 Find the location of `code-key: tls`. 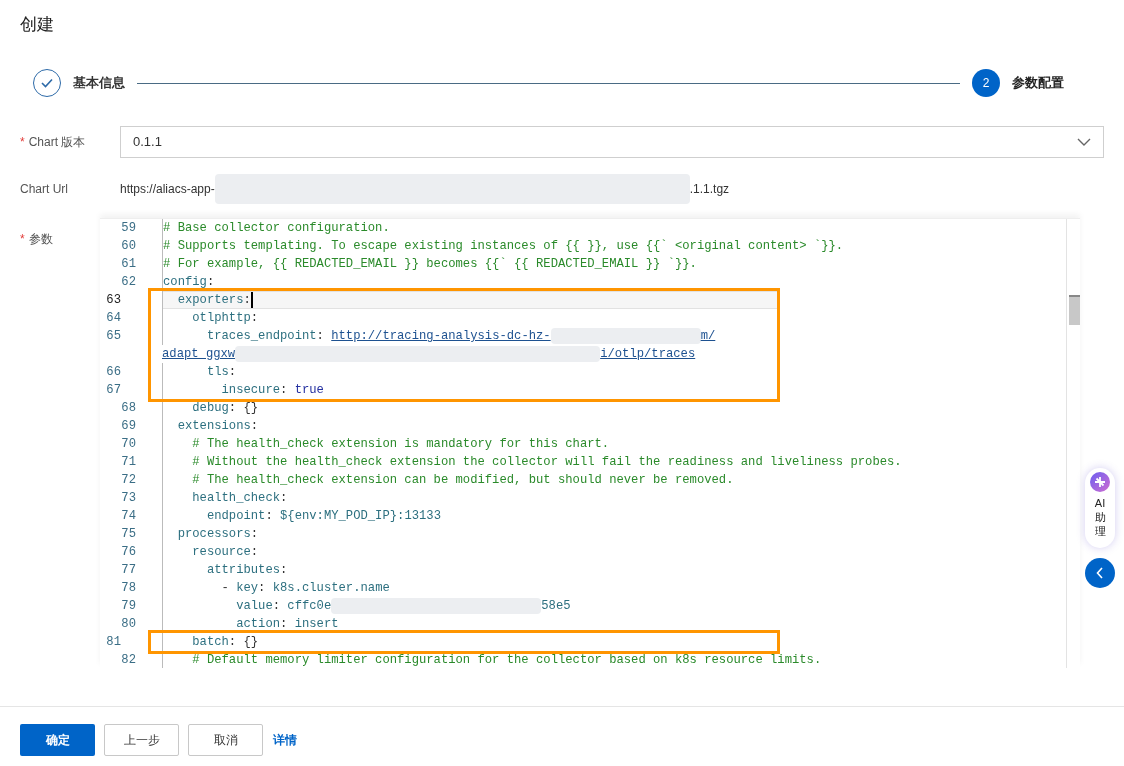

code-key: tls is located at coordinates (196, 372).